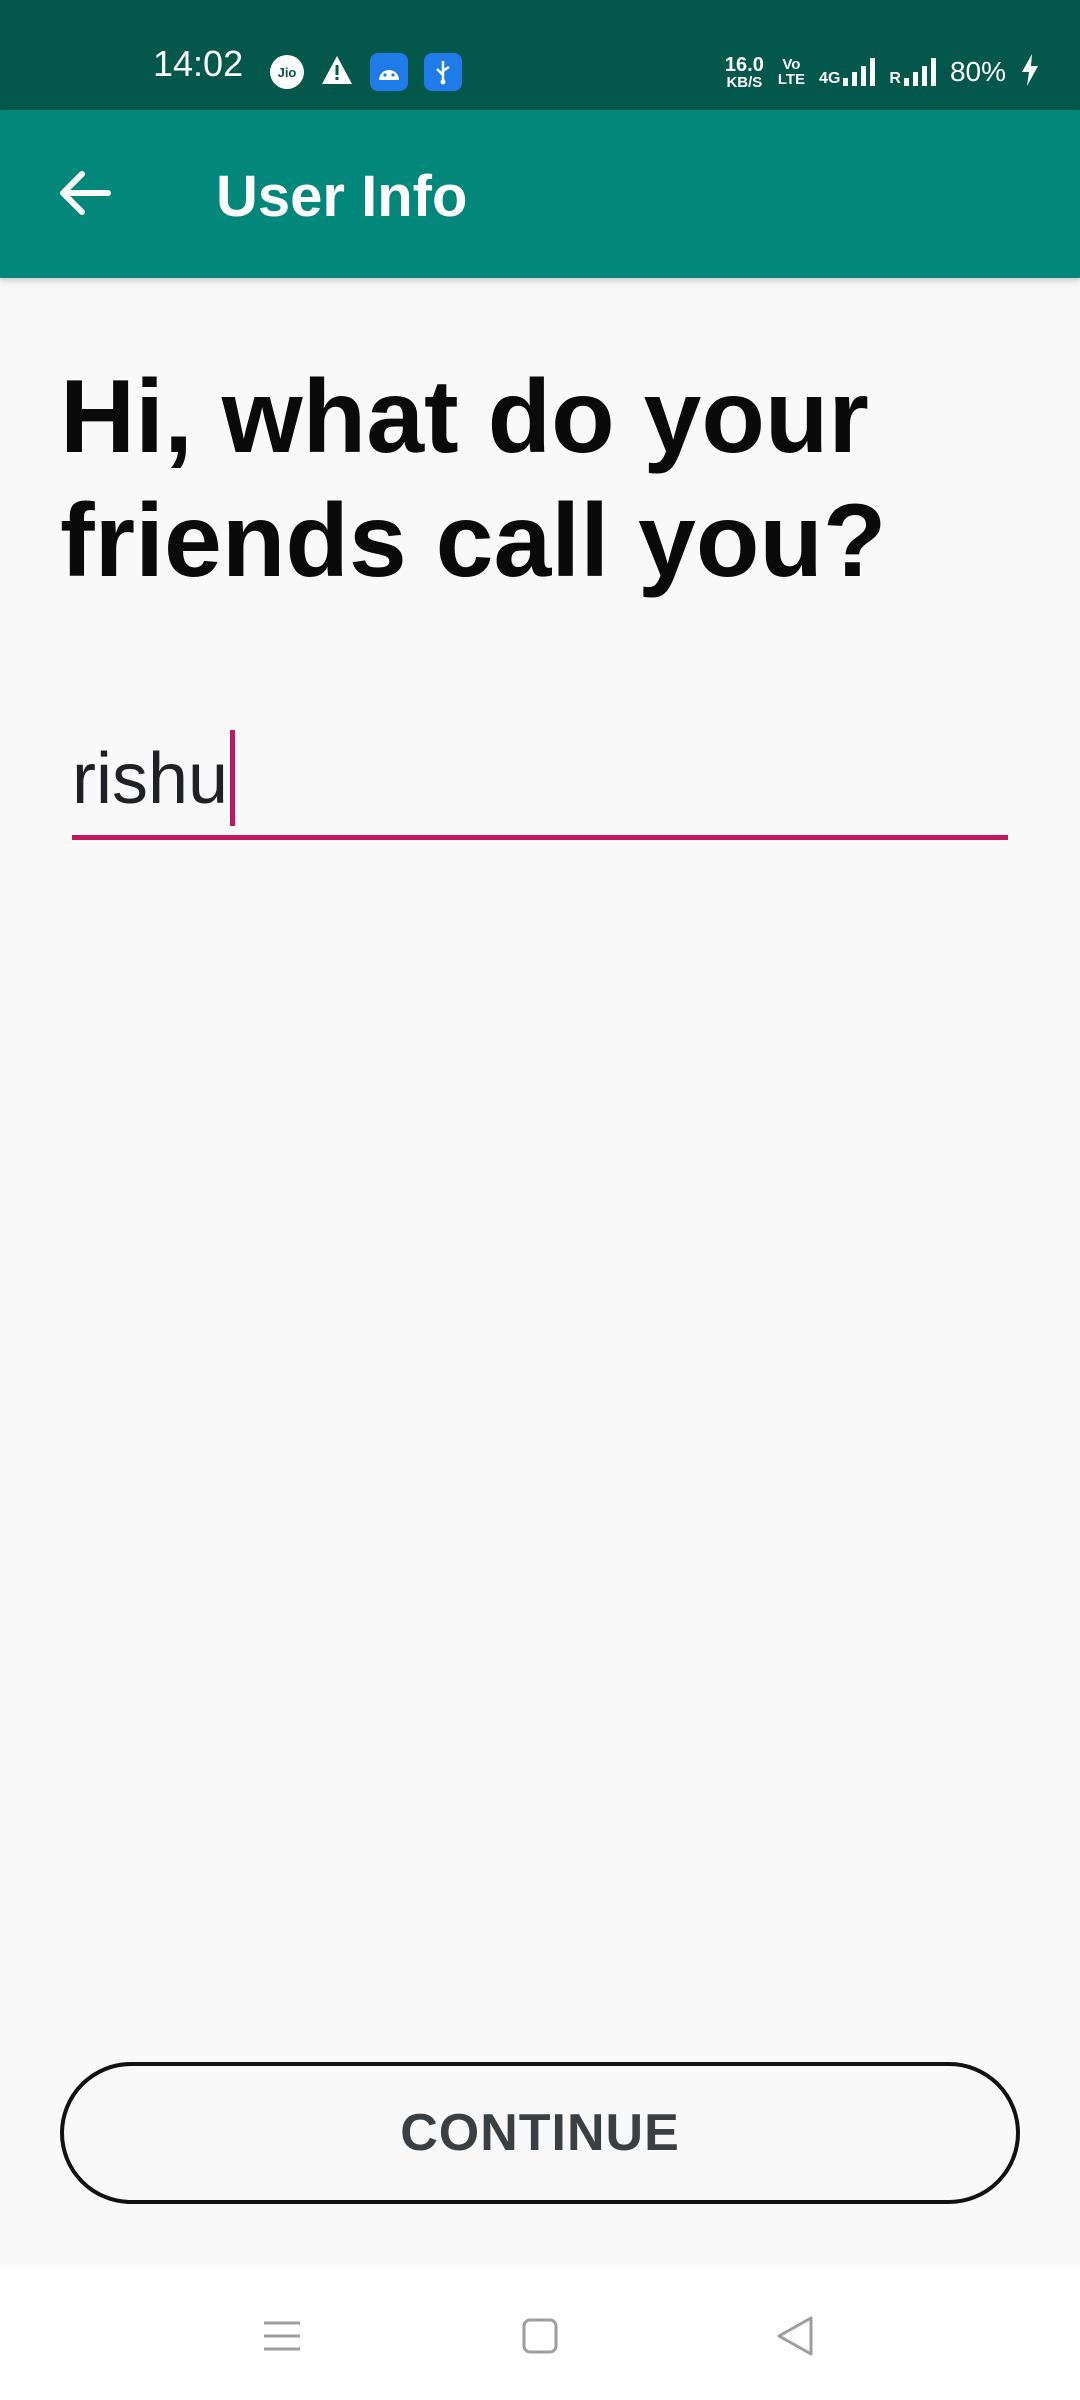  What do you see at coordinates (198, 63) in the screenshot?
I see `status-time: 14:02` at bounding box center [198, 63].